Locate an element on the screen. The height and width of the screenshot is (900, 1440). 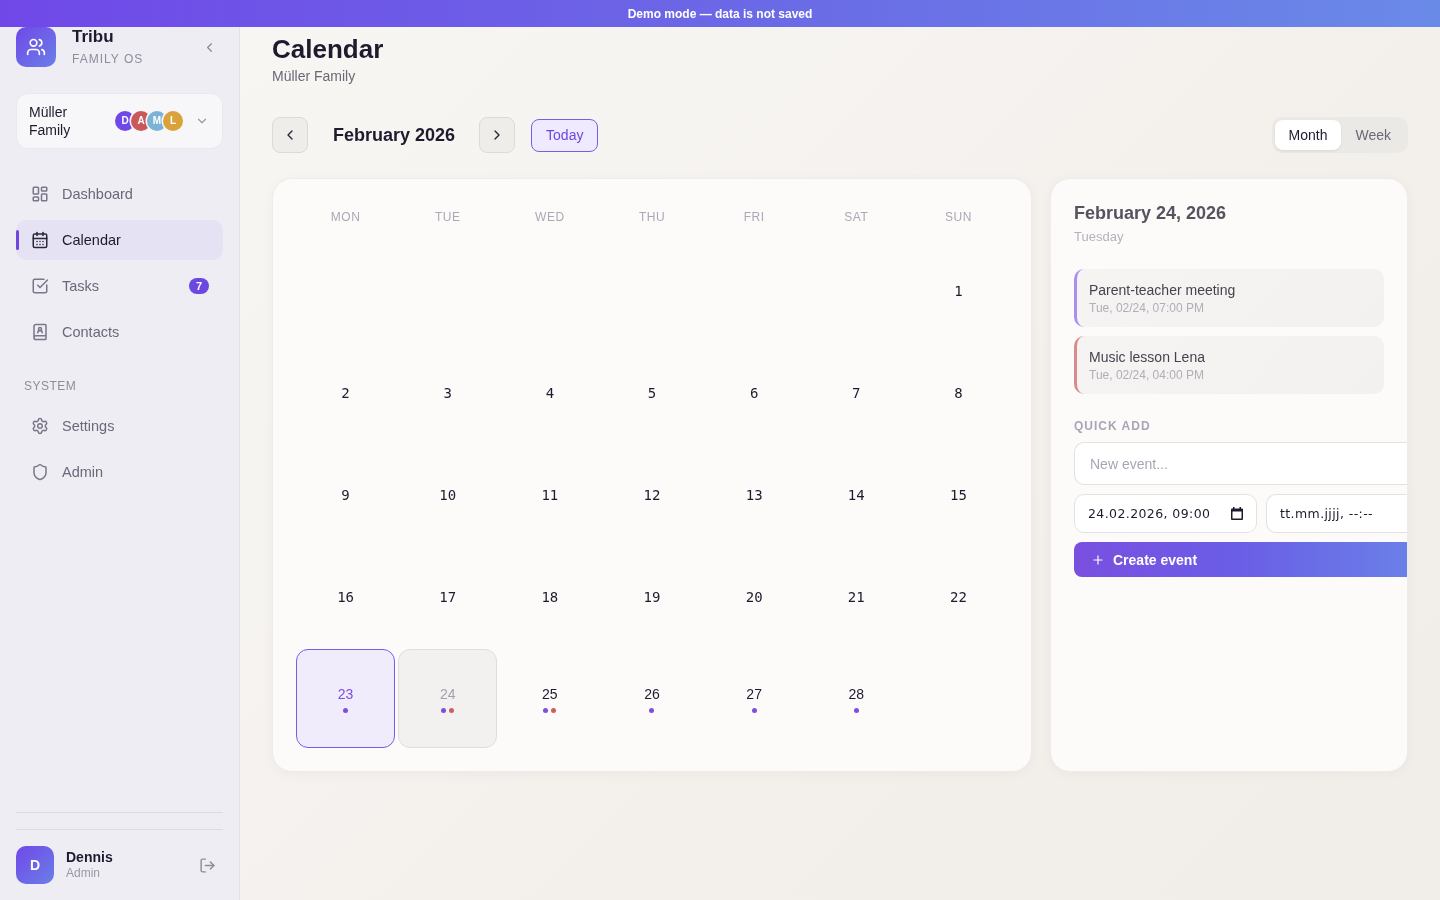
nav-item: Admin is located at coordinates (119, 472).